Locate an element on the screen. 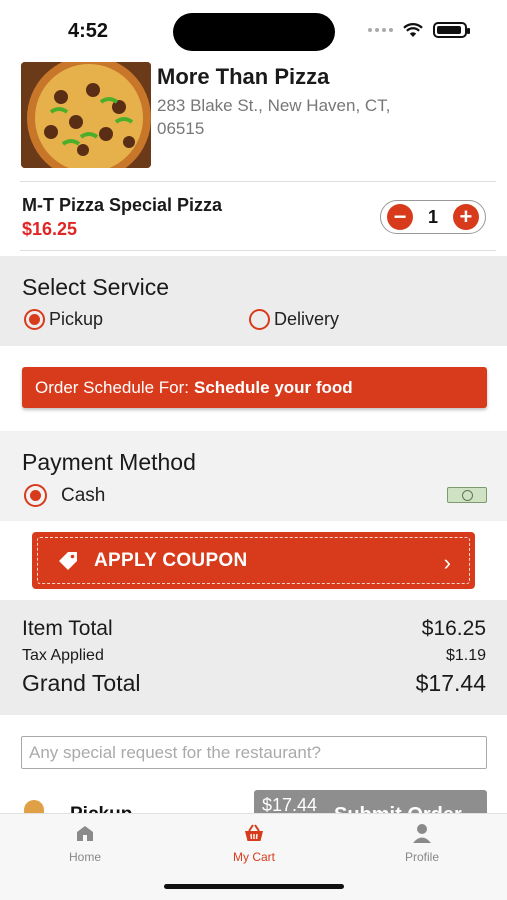  coupon-label: APPLY COUPON is located at coordinates (171, 560).